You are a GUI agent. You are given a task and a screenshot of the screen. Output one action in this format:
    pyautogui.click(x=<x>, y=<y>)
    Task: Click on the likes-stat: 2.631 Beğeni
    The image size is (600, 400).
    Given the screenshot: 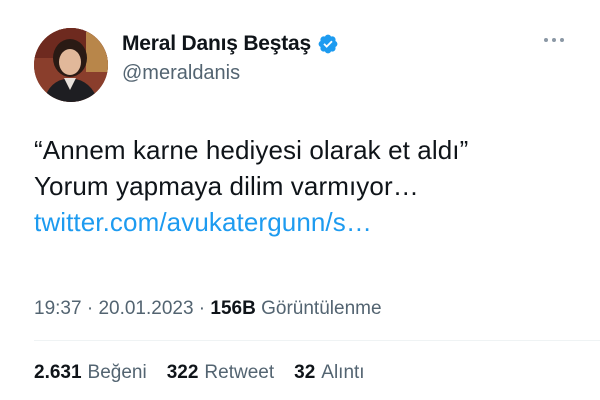 What is the action you would take?
    pyautogui.click(x=90, y=373)
    